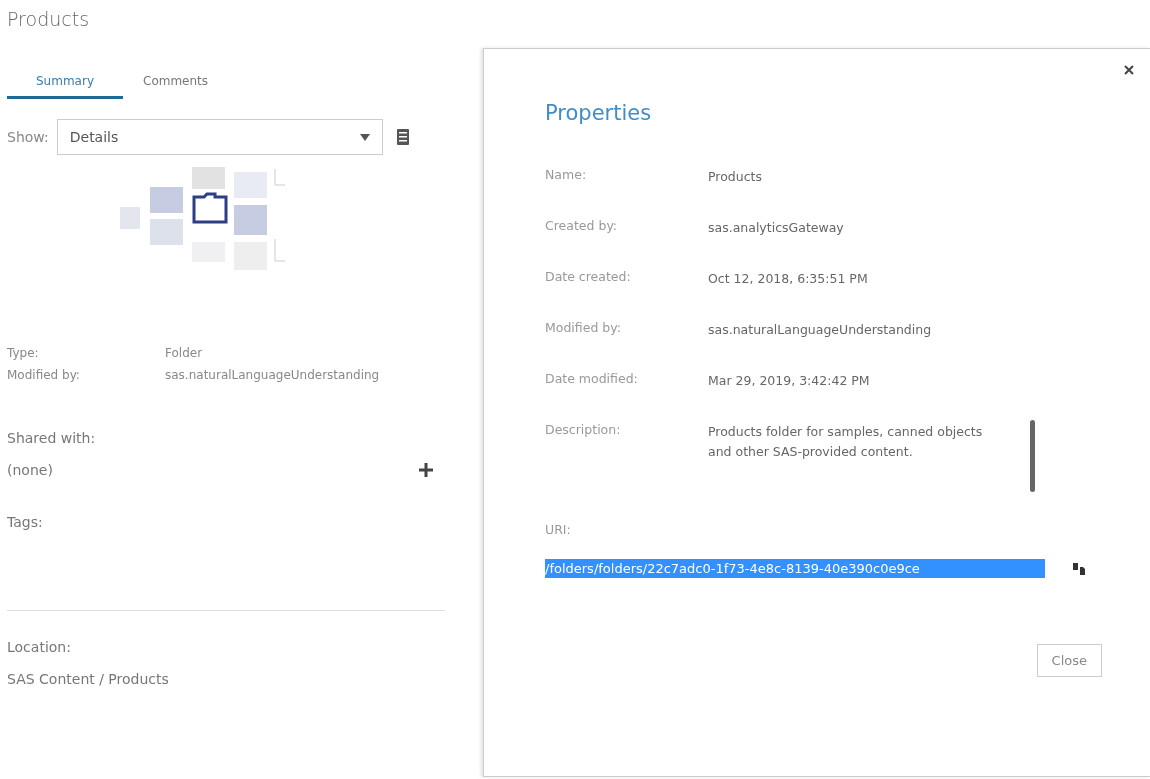  Describe the element at coordinates (820, 330) in the screenshot. I see `property-value: sas.naturalLanguageUnderstanding` at that location.